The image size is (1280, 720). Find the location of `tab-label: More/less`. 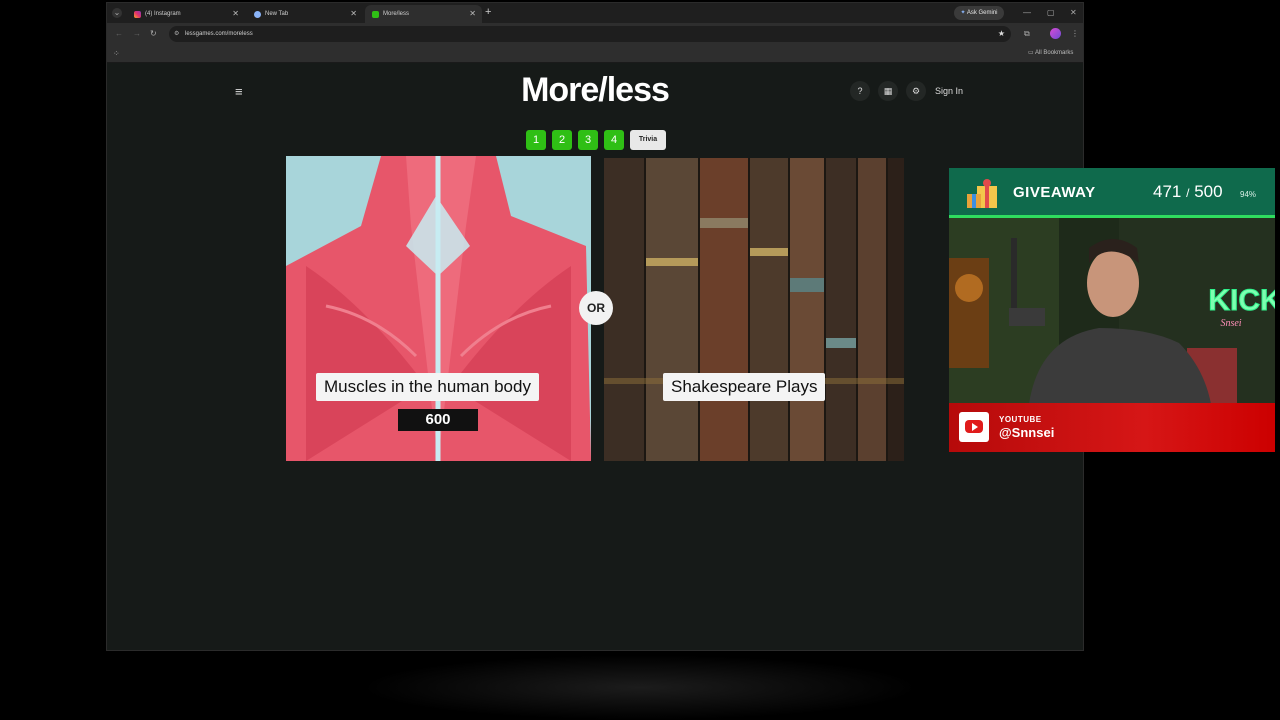

tab-label: More/less is located at coordinates (396, 14).